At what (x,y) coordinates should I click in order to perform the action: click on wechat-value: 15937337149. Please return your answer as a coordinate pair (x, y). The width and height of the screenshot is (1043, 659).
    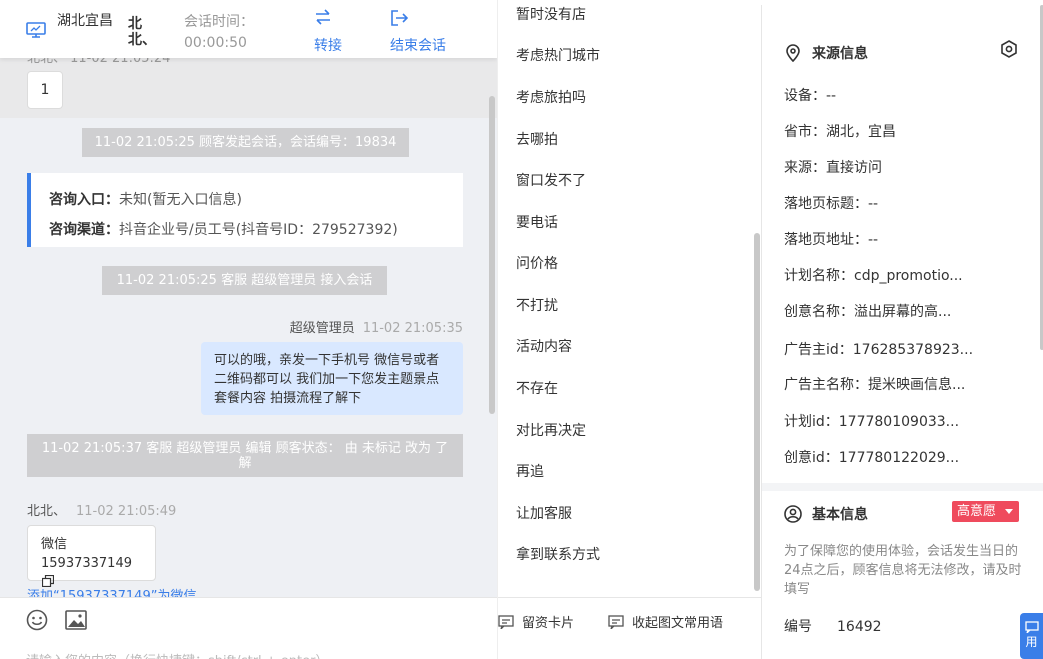
    Looking at the image, I should click on (86, 563).